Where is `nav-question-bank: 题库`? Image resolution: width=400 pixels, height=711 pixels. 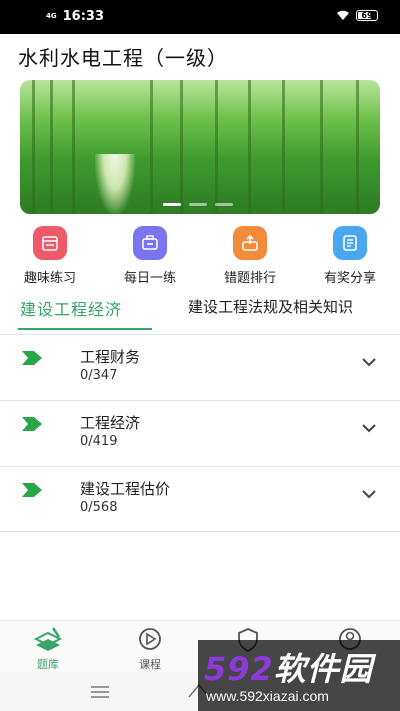
nav-question-bank: 题库 is located at coordinates (48, 648).